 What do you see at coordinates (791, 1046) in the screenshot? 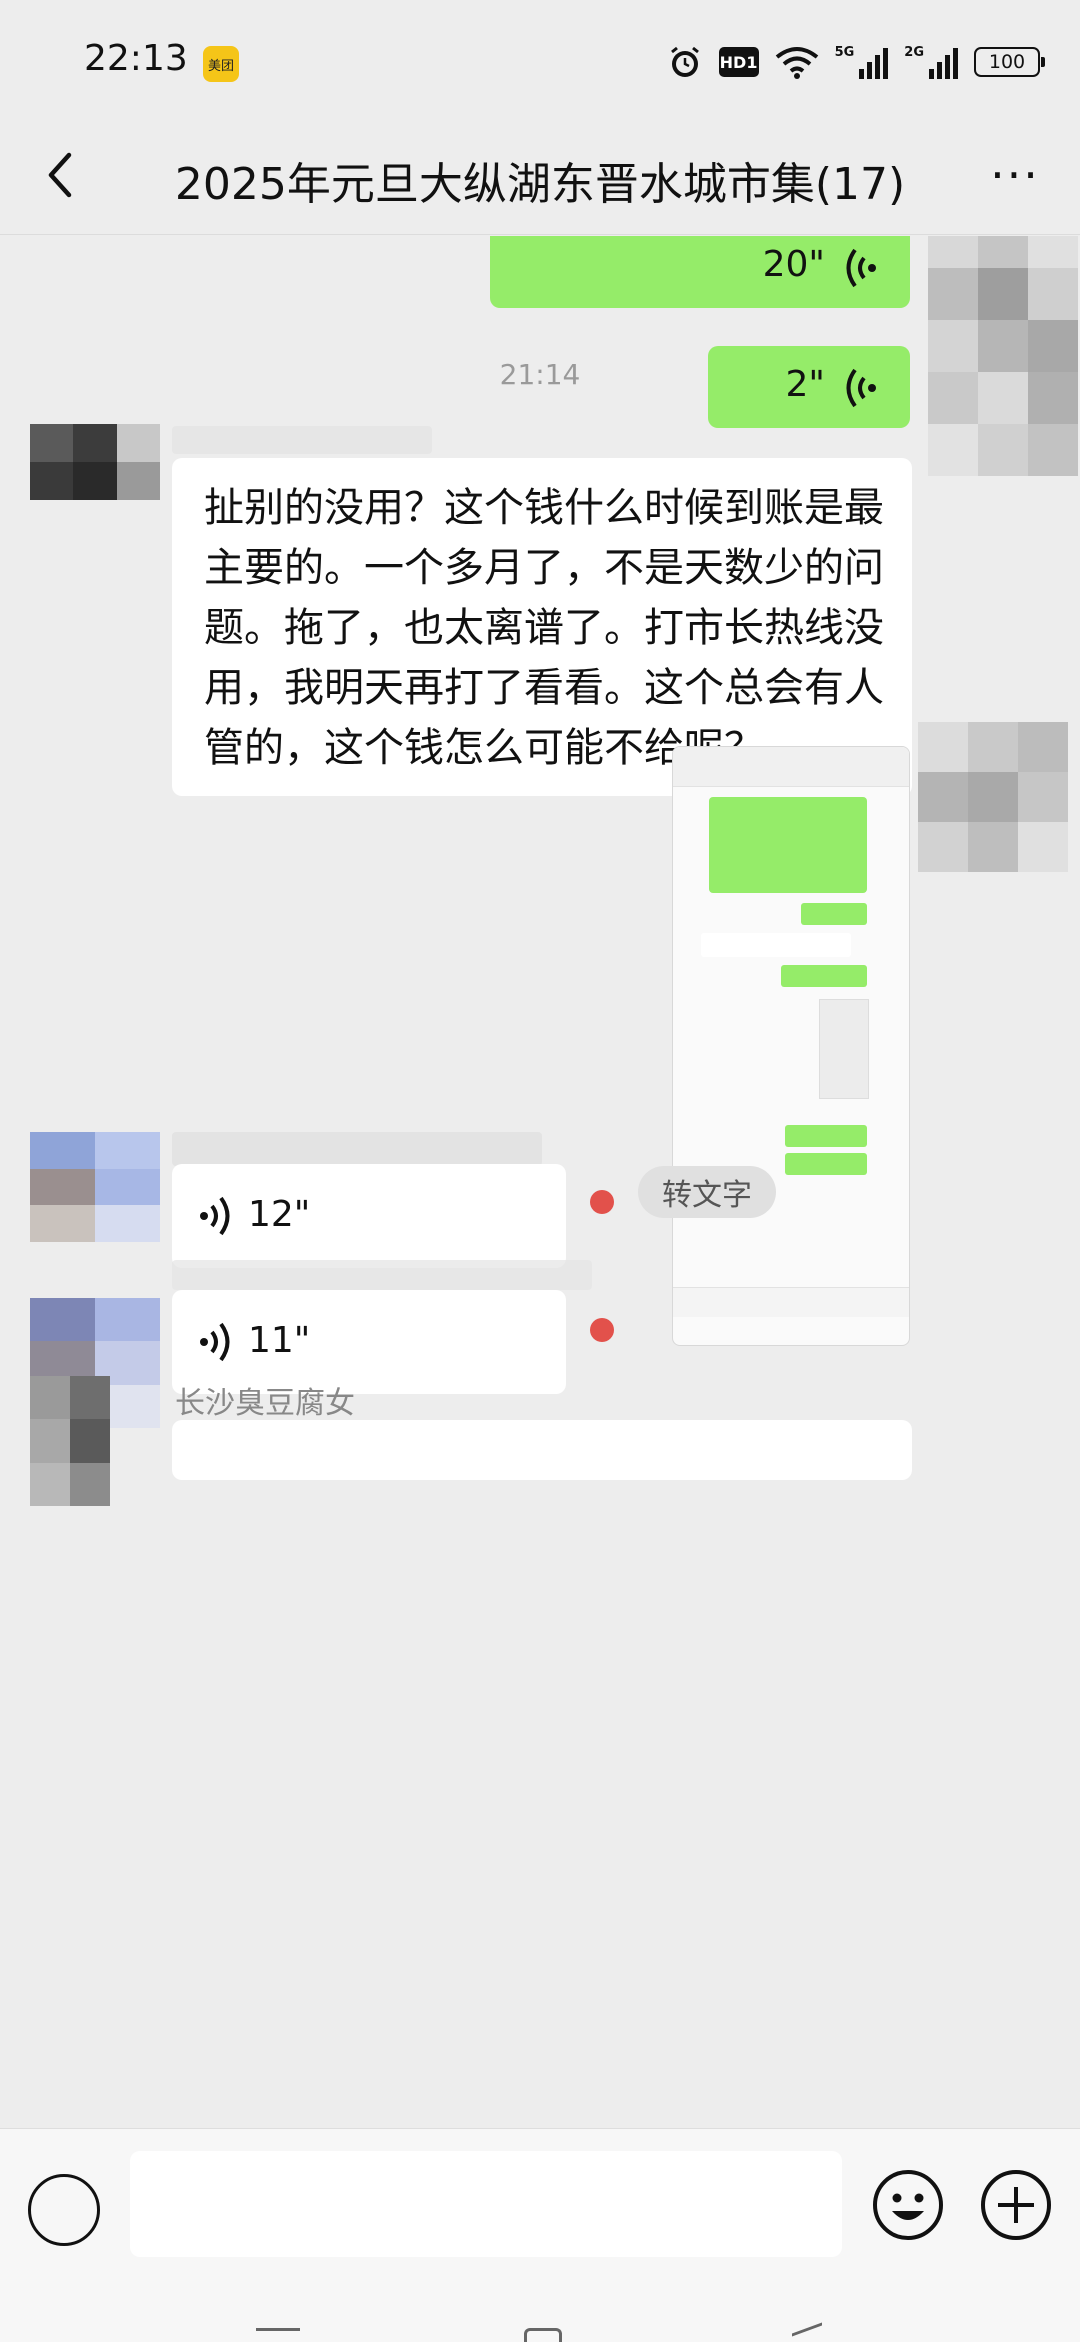
I see `outgoing-image-message` at bounding box center [791, 1046].